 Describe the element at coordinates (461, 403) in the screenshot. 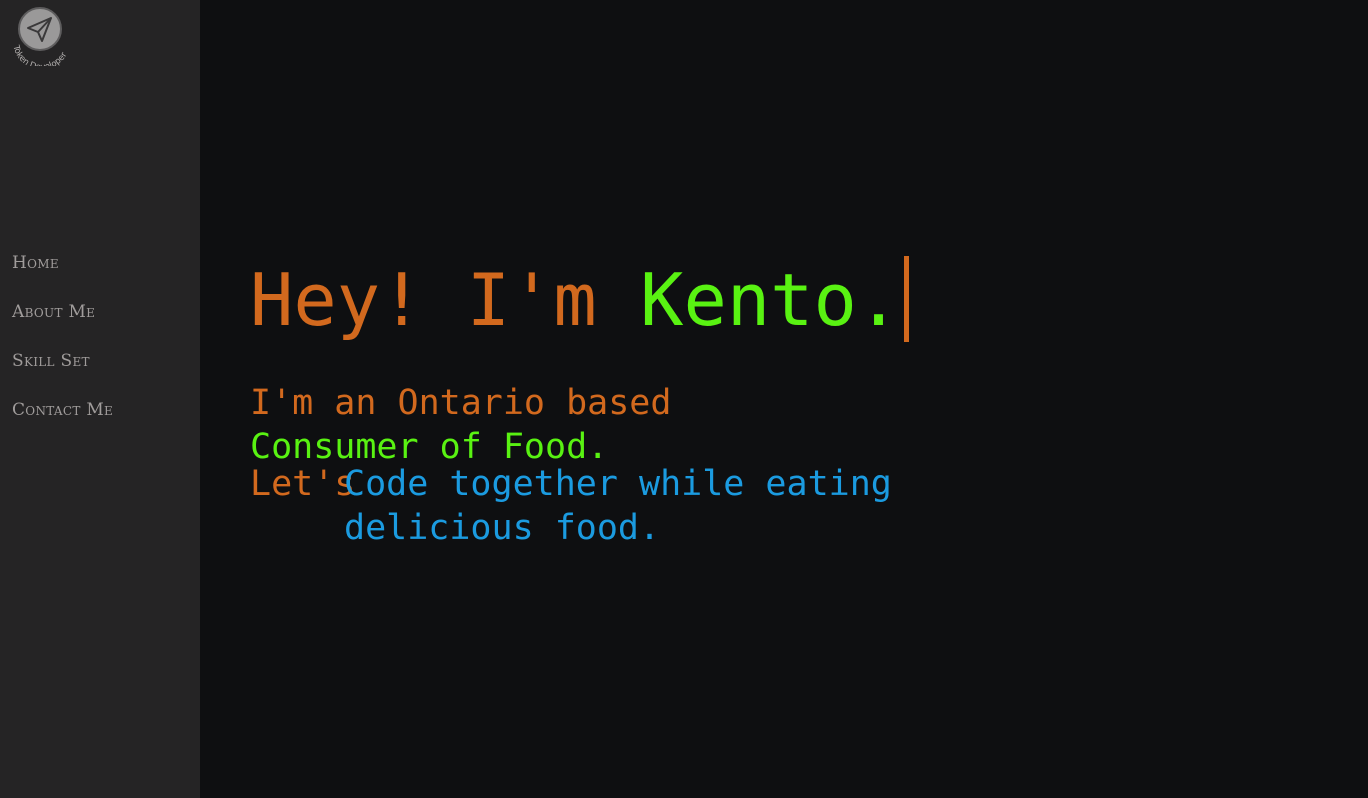

I see `intro-line-1: I'm an Ontario based` at that location.